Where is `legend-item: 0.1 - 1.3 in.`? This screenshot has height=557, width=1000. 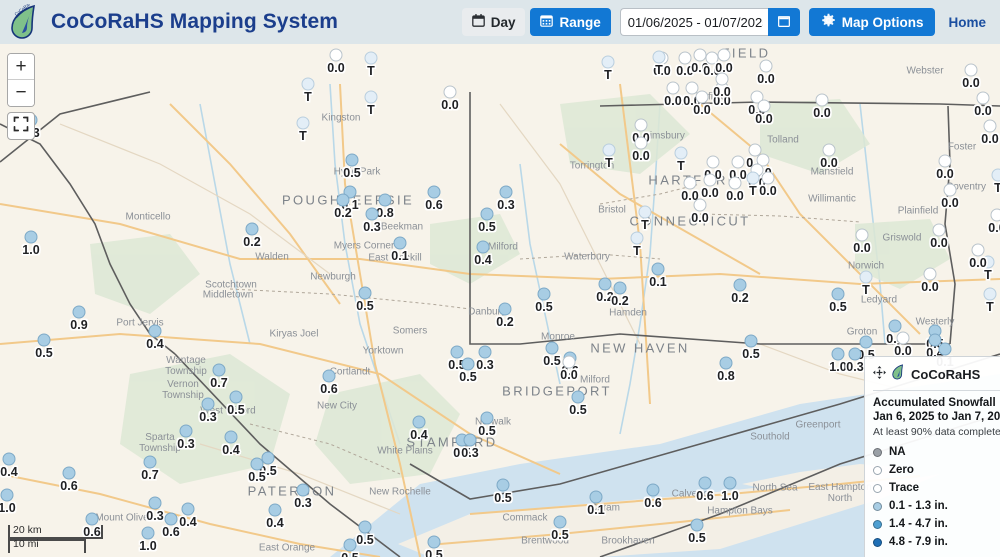 legend-item: 0.1 - 1.3 in. is located at coordinates (936, 506).